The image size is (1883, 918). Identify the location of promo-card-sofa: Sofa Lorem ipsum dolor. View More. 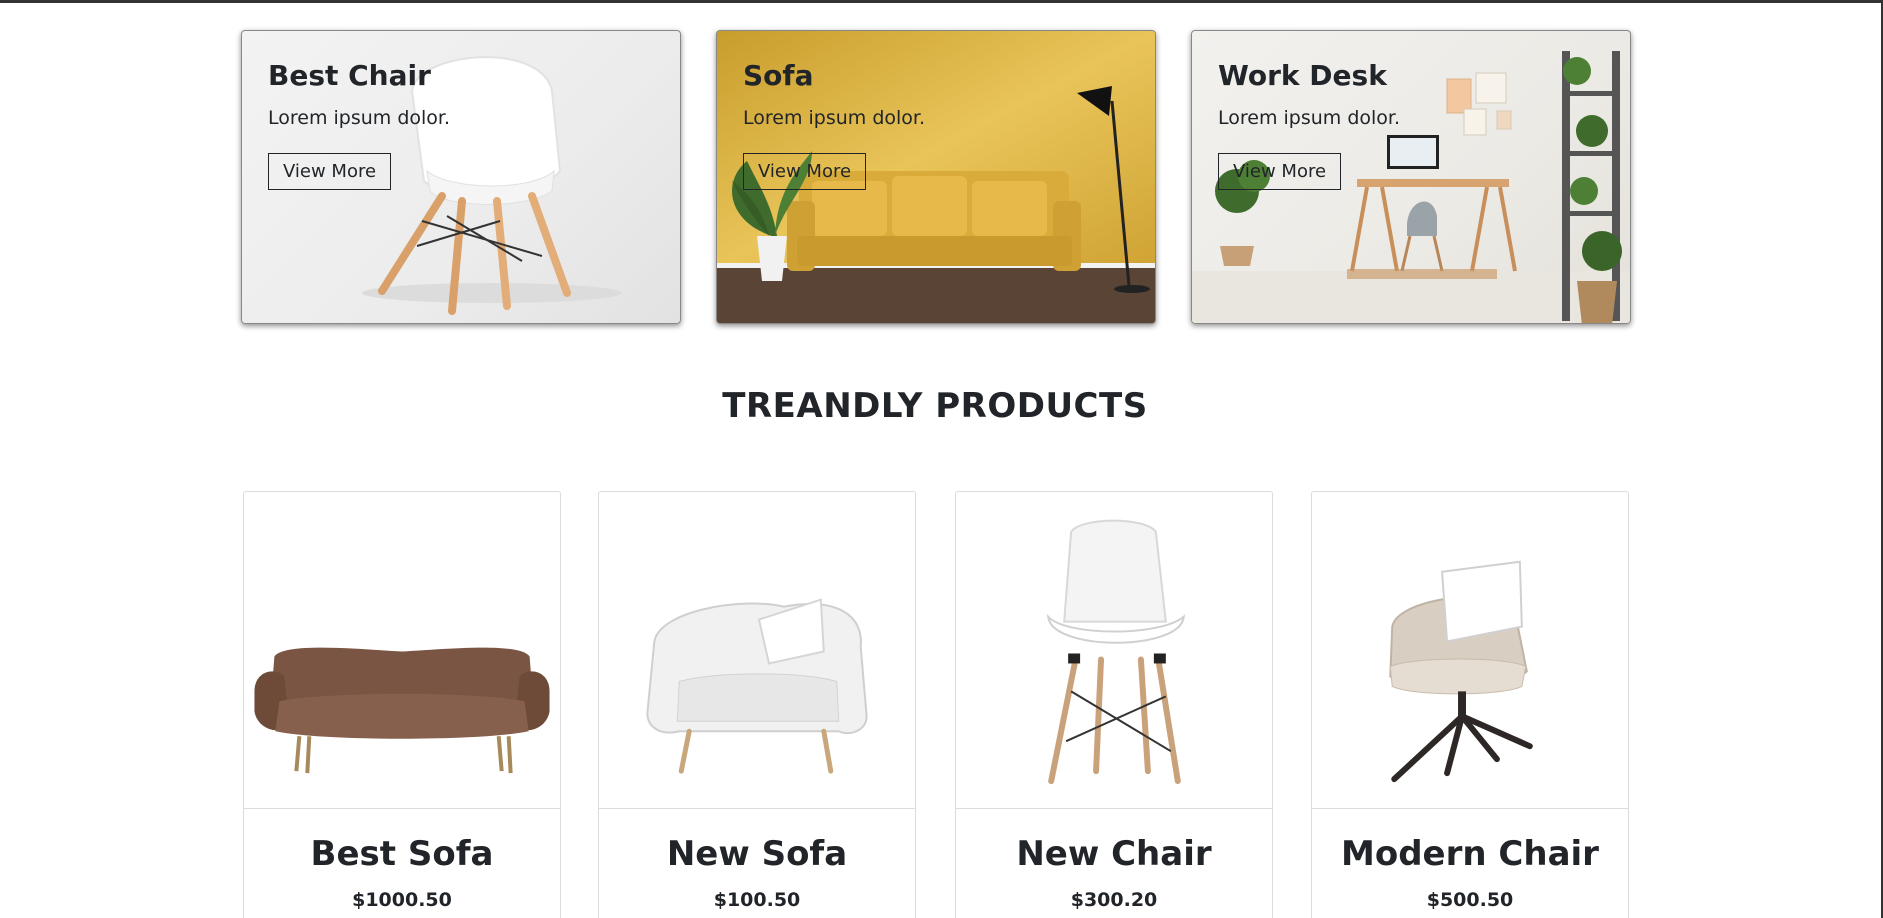
(936, 177).